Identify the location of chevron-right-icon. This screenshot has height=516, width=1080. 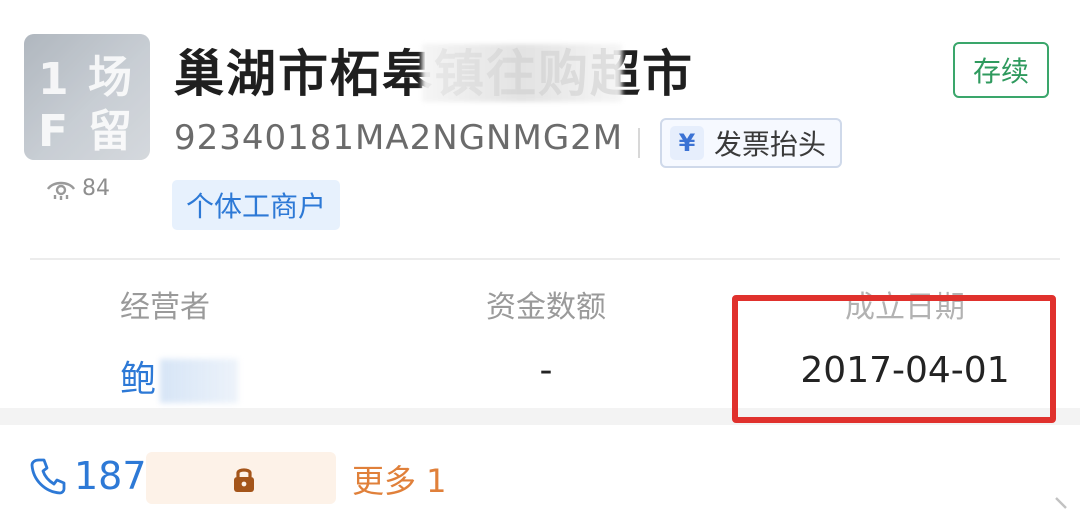
(1061, 503).